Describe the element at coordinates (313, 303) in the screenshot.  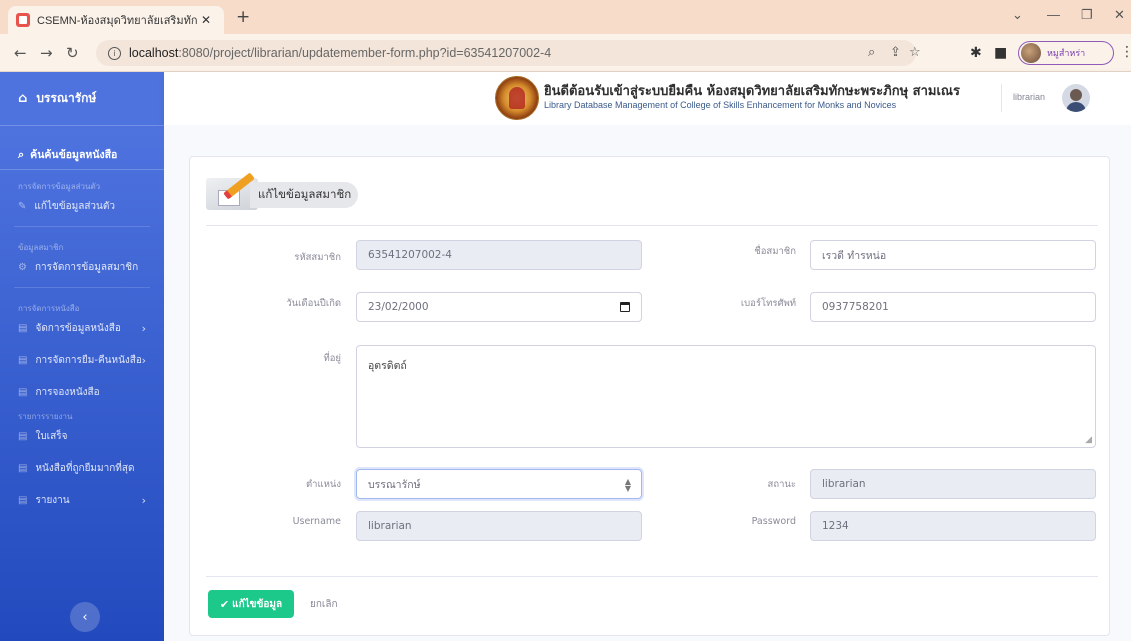
I see `birthdate-label: วันเดือนปีเกิด` at that location.